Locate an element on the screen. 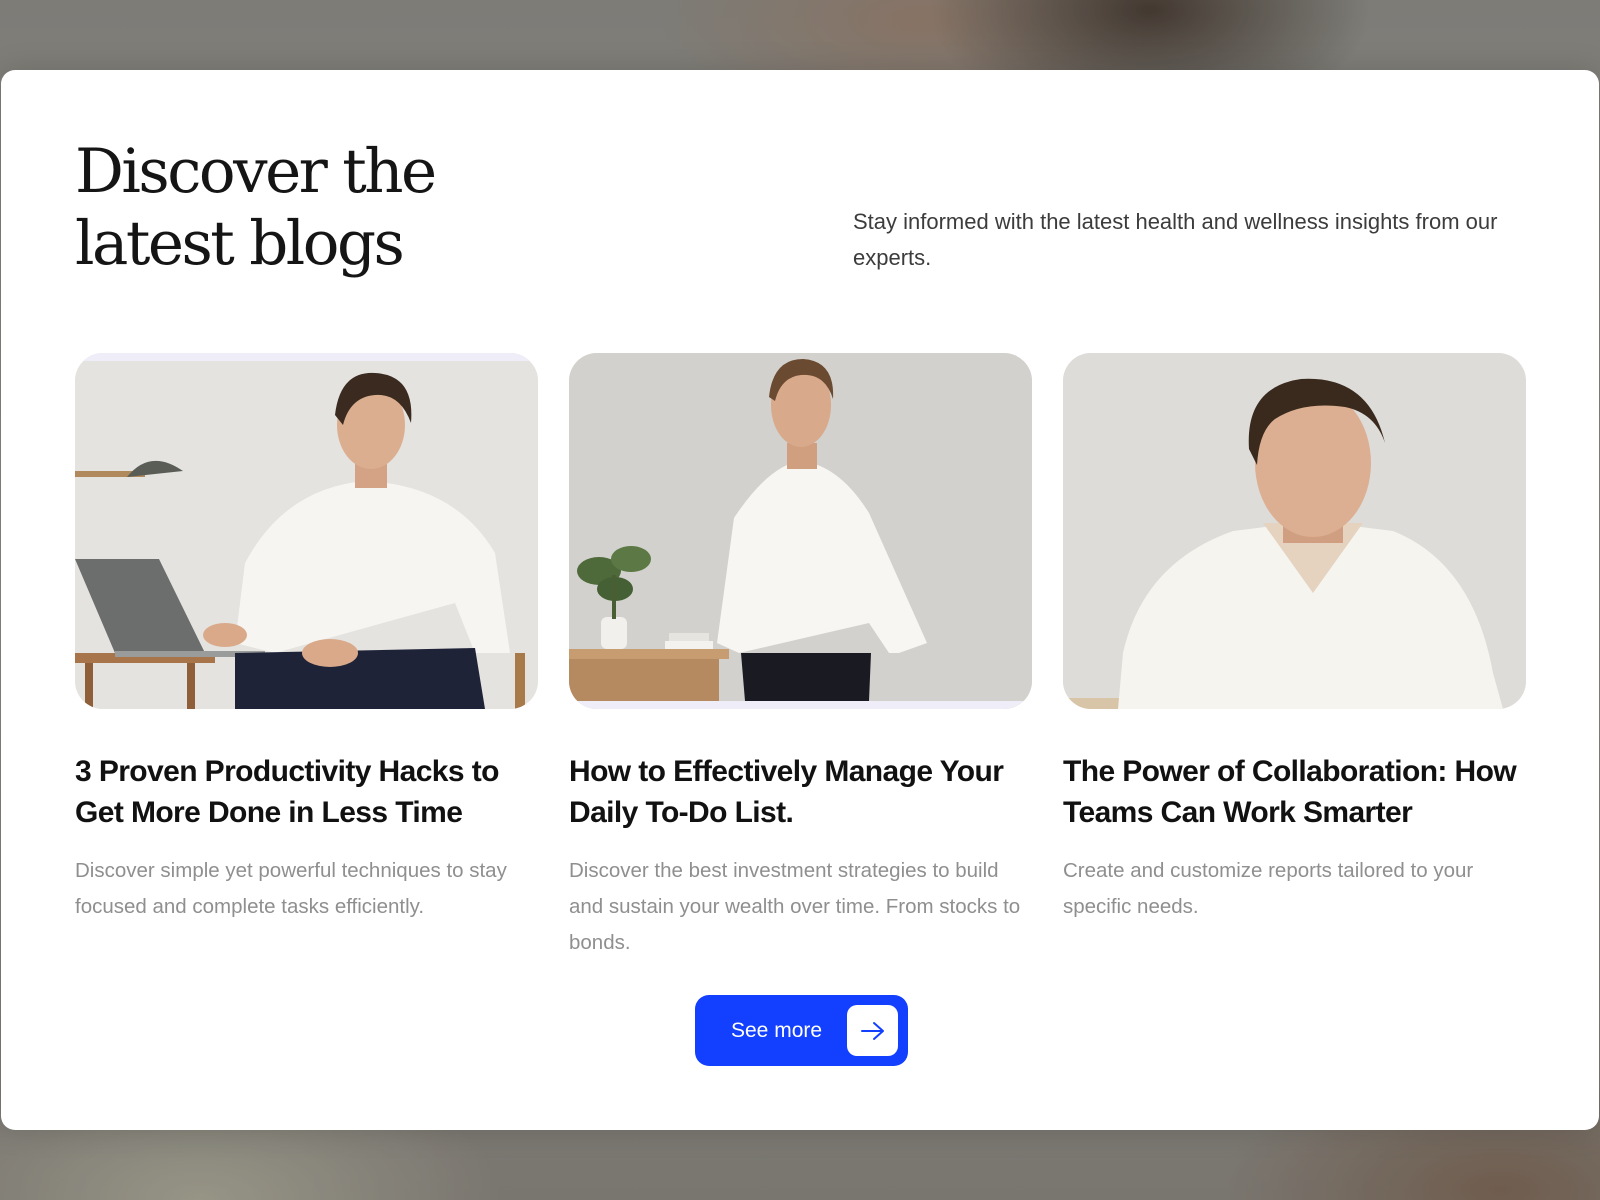  man-at-laptop-illustration is located at coordinates (306, 531).